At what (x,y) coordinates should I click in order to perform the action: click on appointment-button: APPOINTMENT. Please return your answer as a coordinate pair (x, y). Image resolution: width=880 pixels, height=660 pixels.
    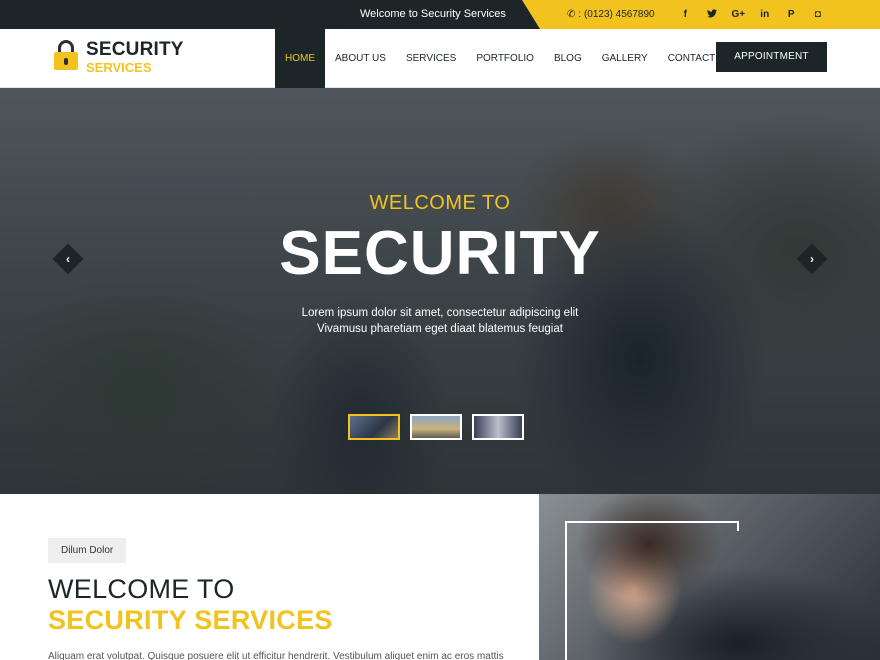
    Looking at the image, I should click on (771, 57).